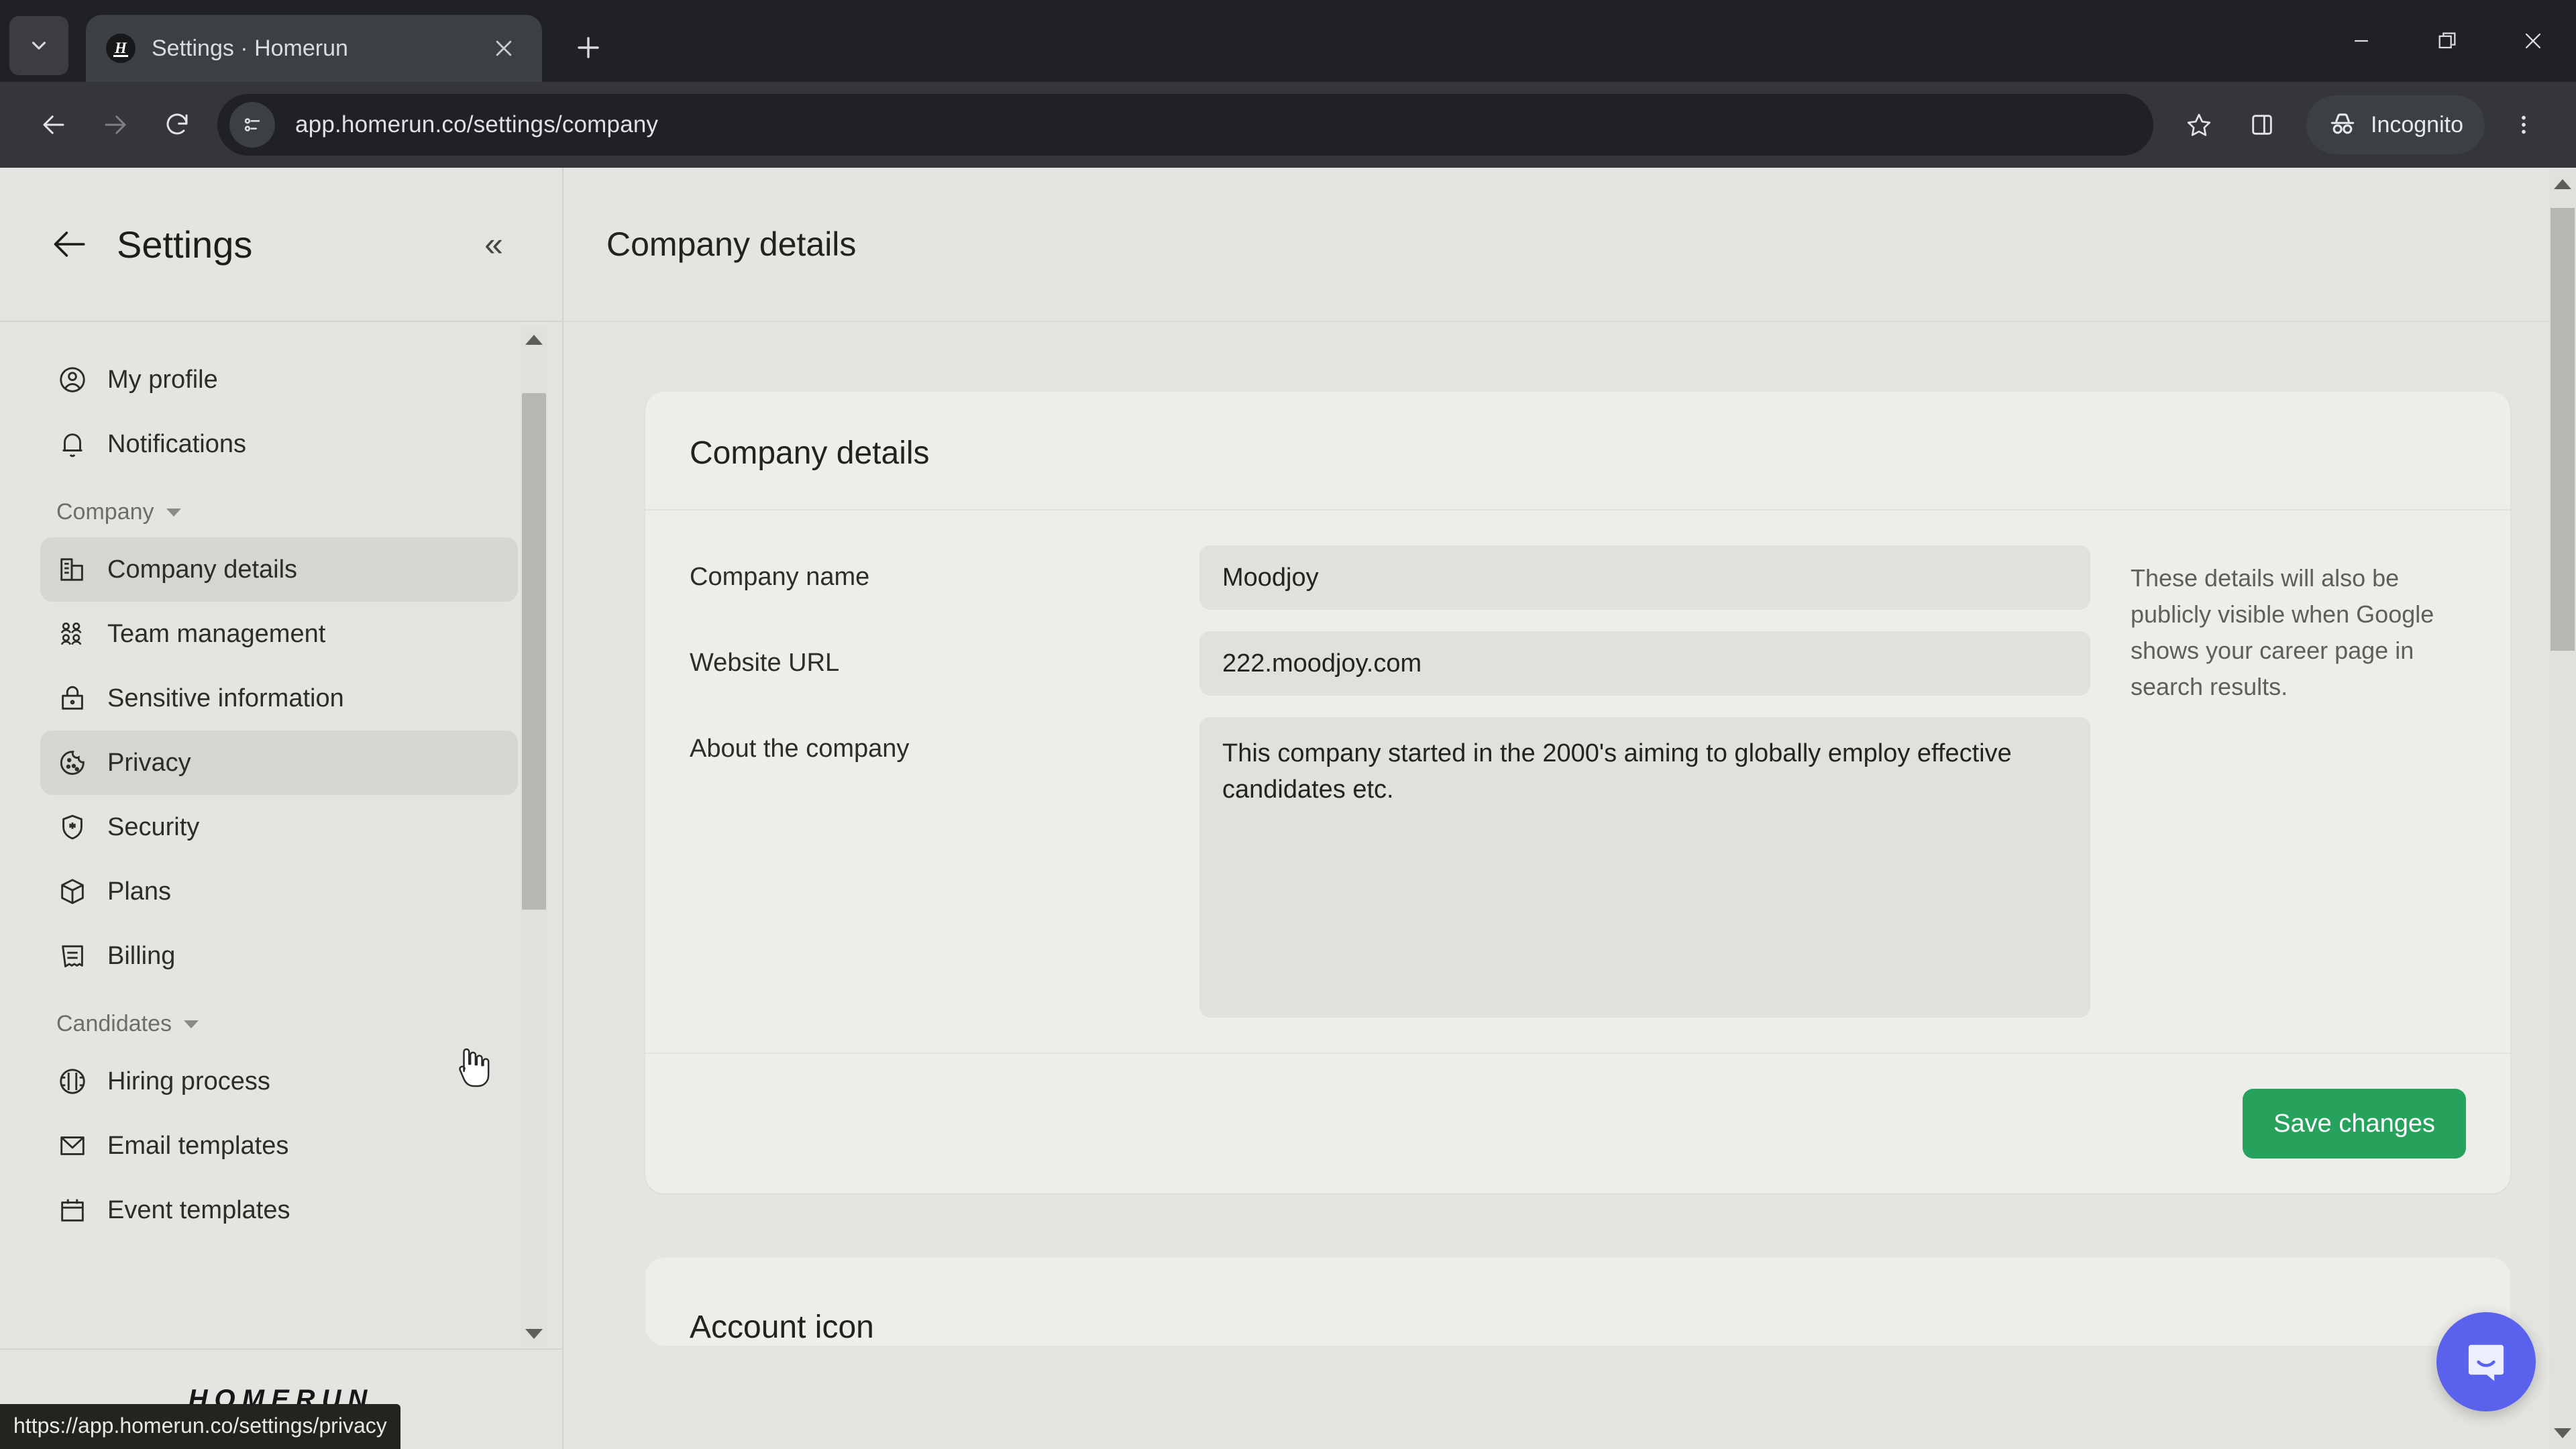 The image size is (2576, 1449). I want to click on new-tab-button, so click(588, 47).